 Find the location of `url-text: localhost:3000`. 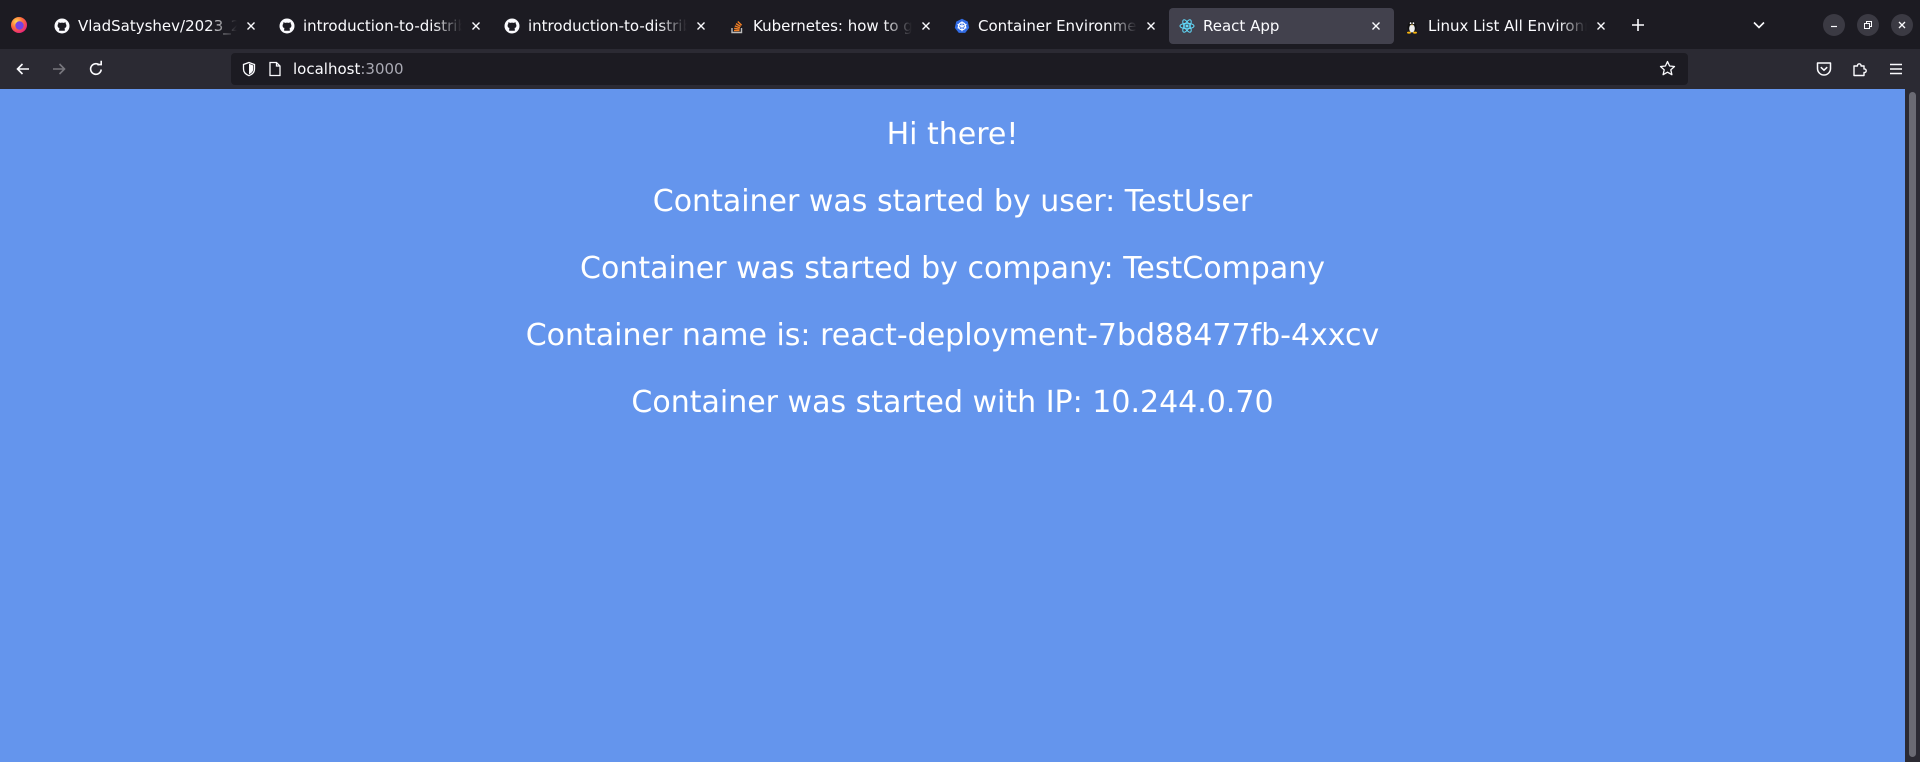

url-text: localhost:3000 is located at coordinates (348, 69).